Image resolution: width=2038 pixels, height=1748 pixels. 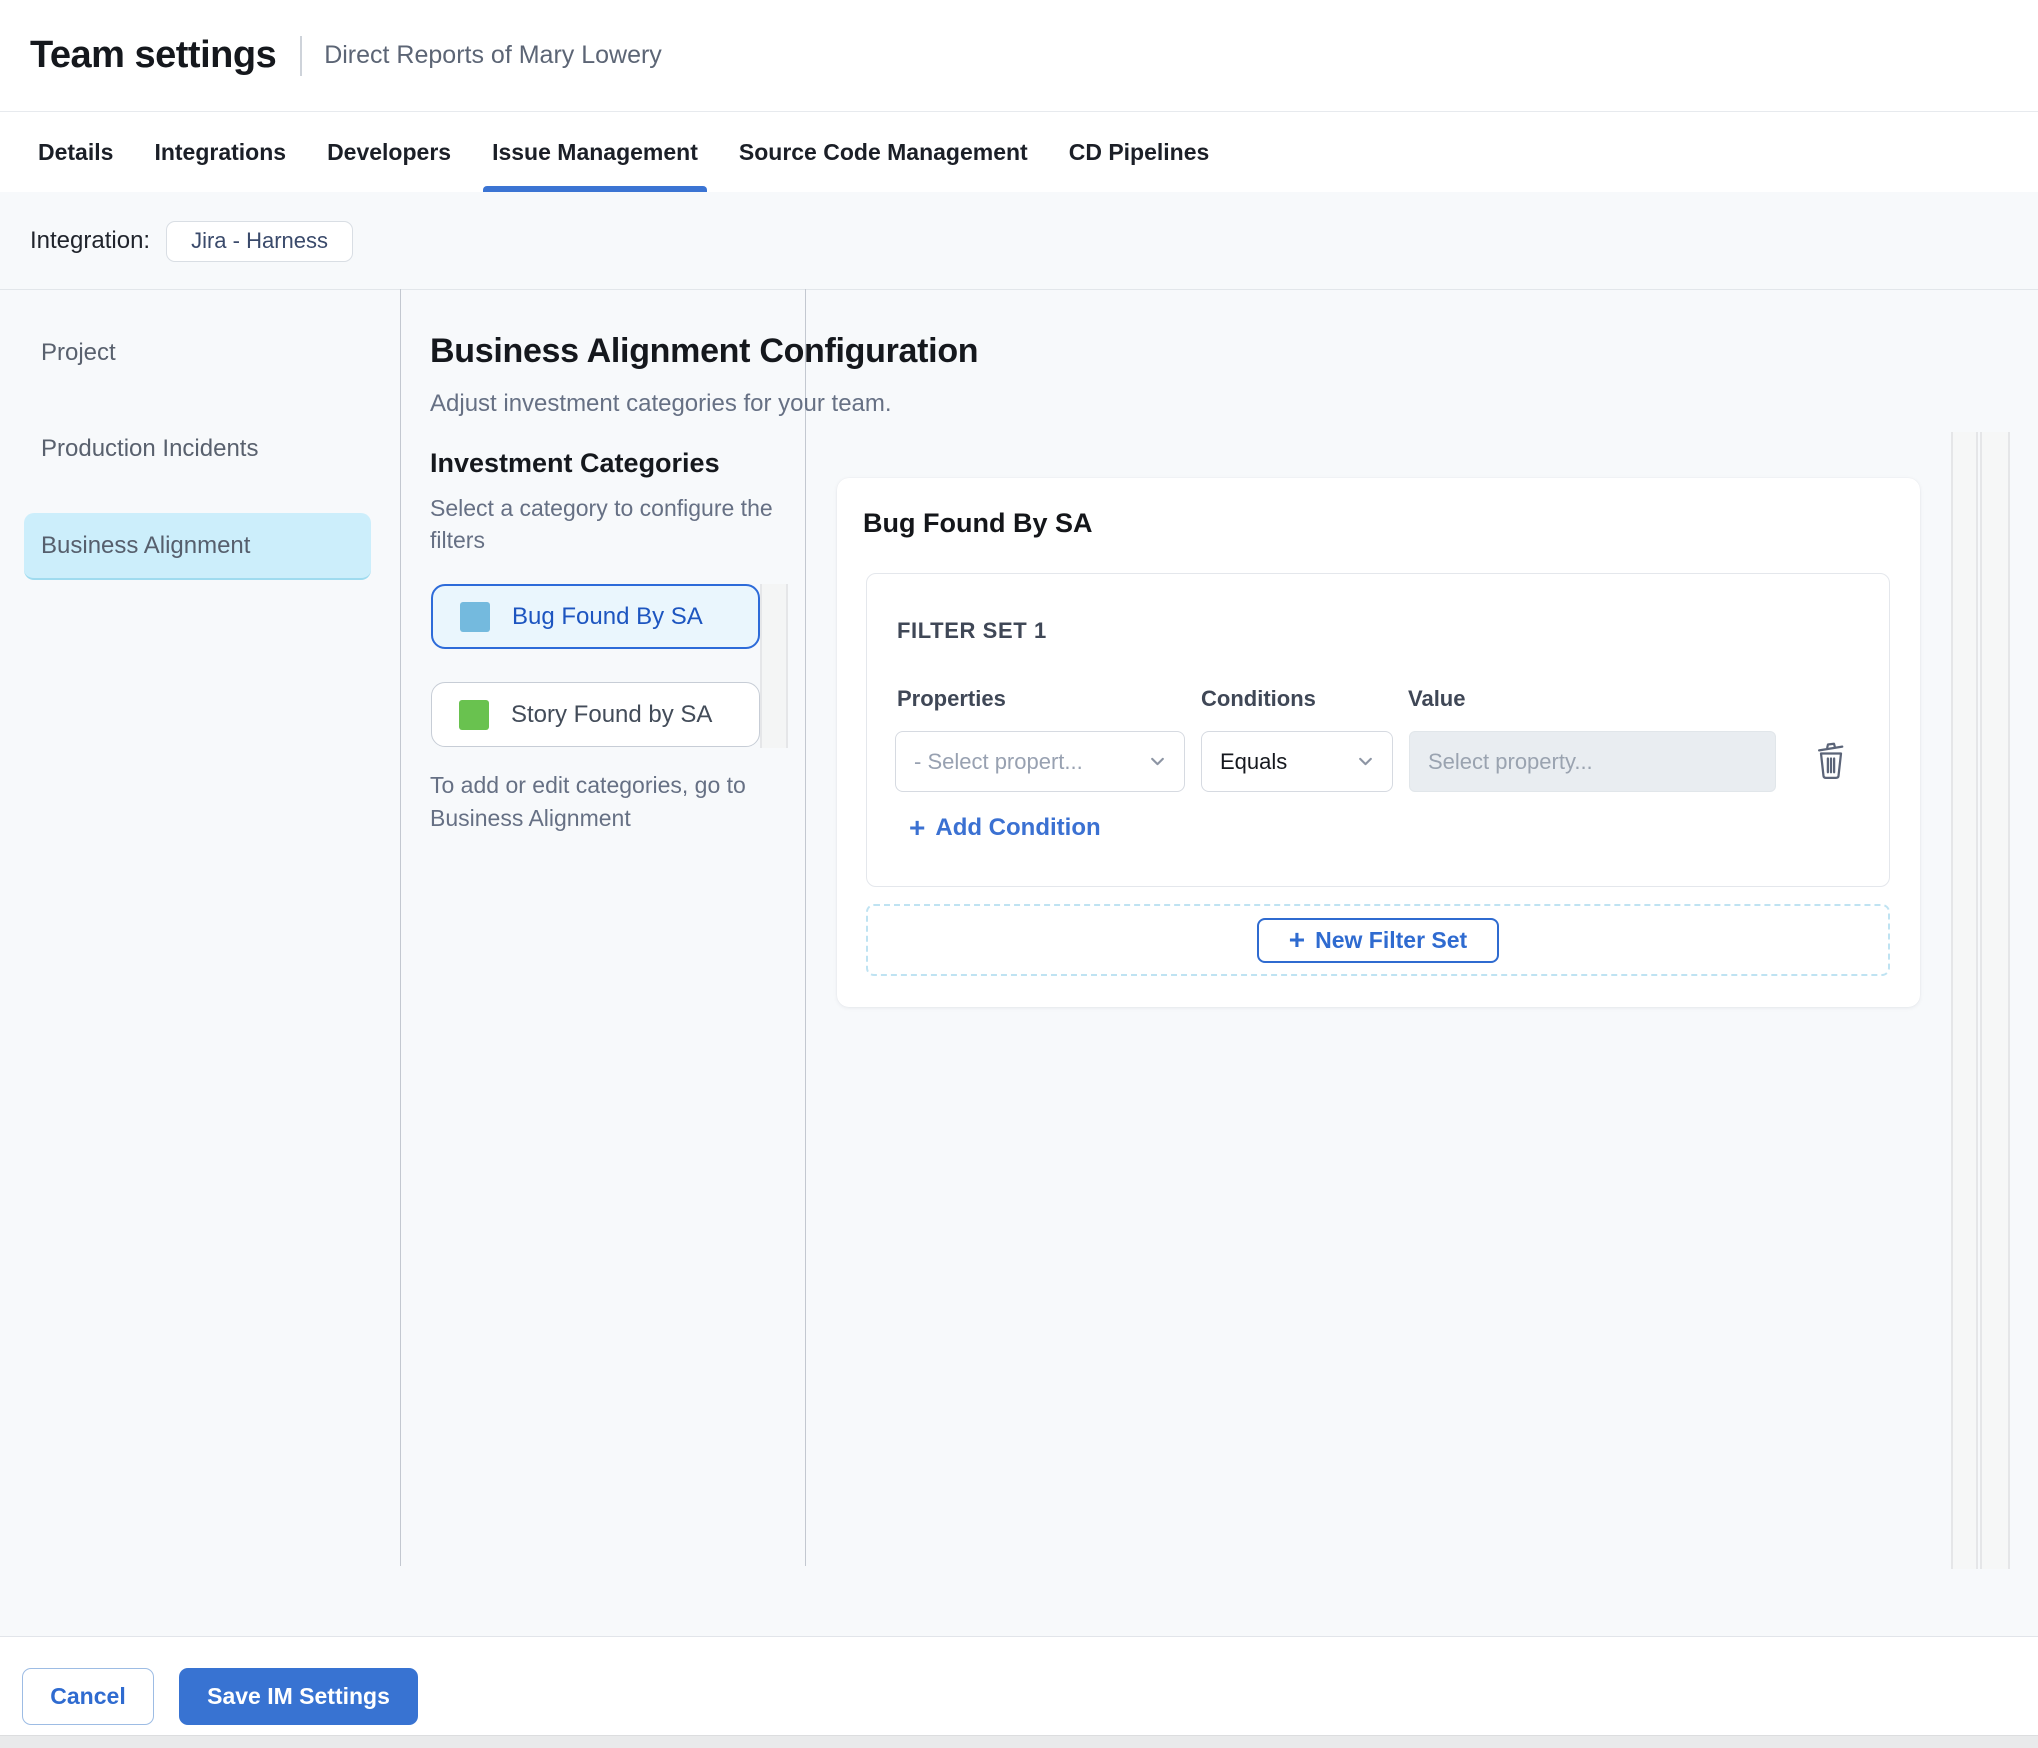 What do you see at coordinates (75, 152) in the screenshot?
I see `tab-details: Details` at bounding box center [75, 152].